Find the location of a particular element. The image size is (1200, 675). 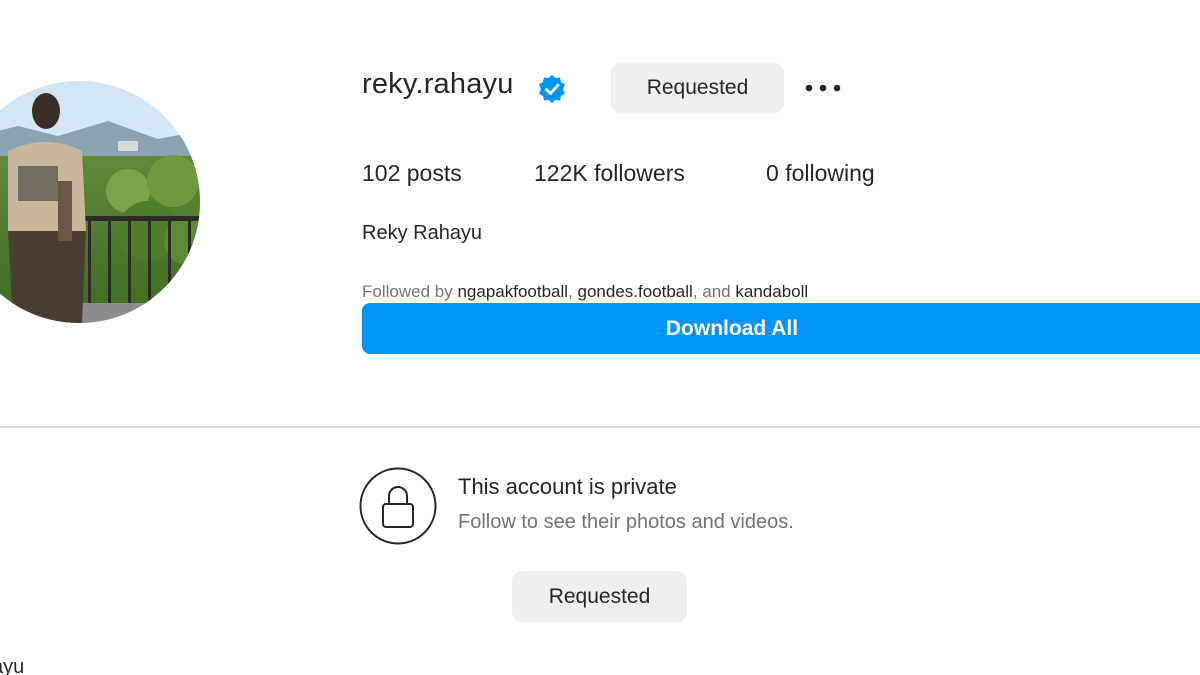

followers-label: followers is located at coordinates (639, 173).